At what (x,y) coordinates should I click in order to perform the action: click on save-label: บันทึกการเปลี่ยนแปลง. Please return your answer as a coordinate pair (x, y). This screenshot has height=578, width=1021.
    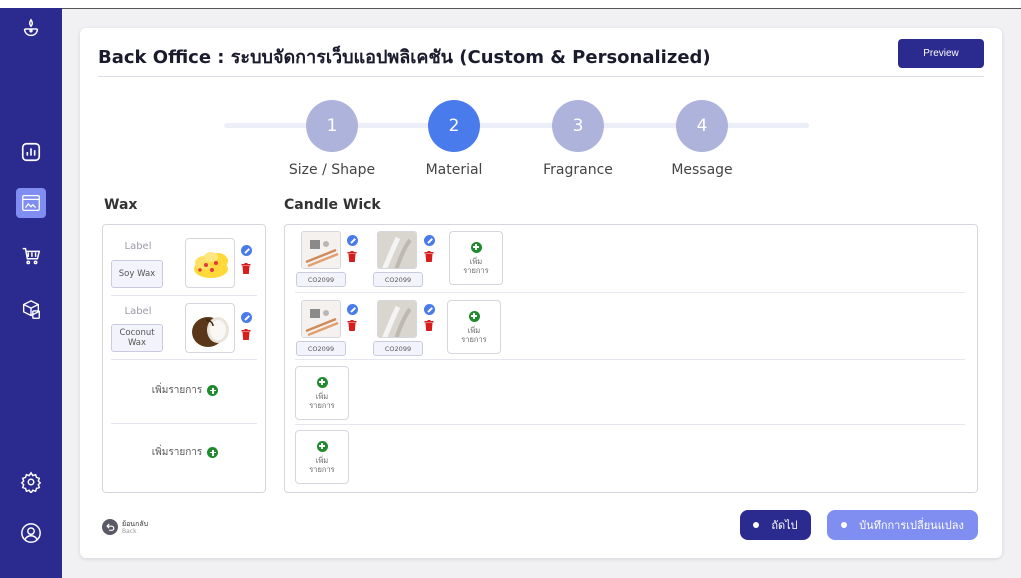
    Looking at the image, I should click on (911, 525).